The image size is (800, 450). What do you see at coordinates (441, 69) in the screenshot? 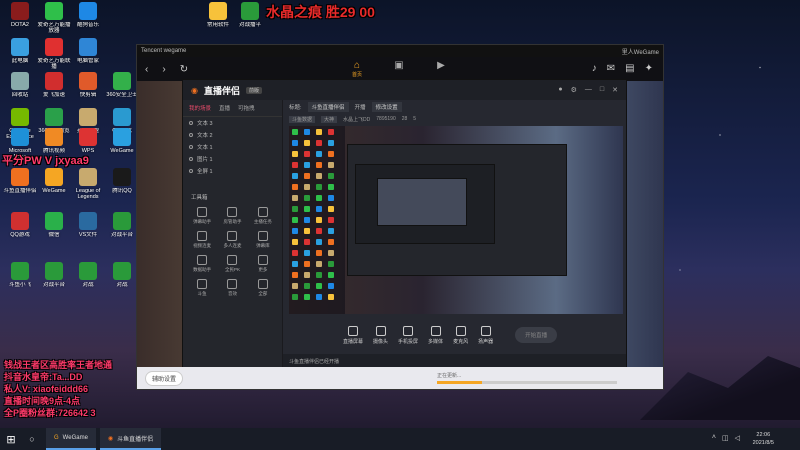
I see `tab-media: ▶` at bounding box center [441, 69].